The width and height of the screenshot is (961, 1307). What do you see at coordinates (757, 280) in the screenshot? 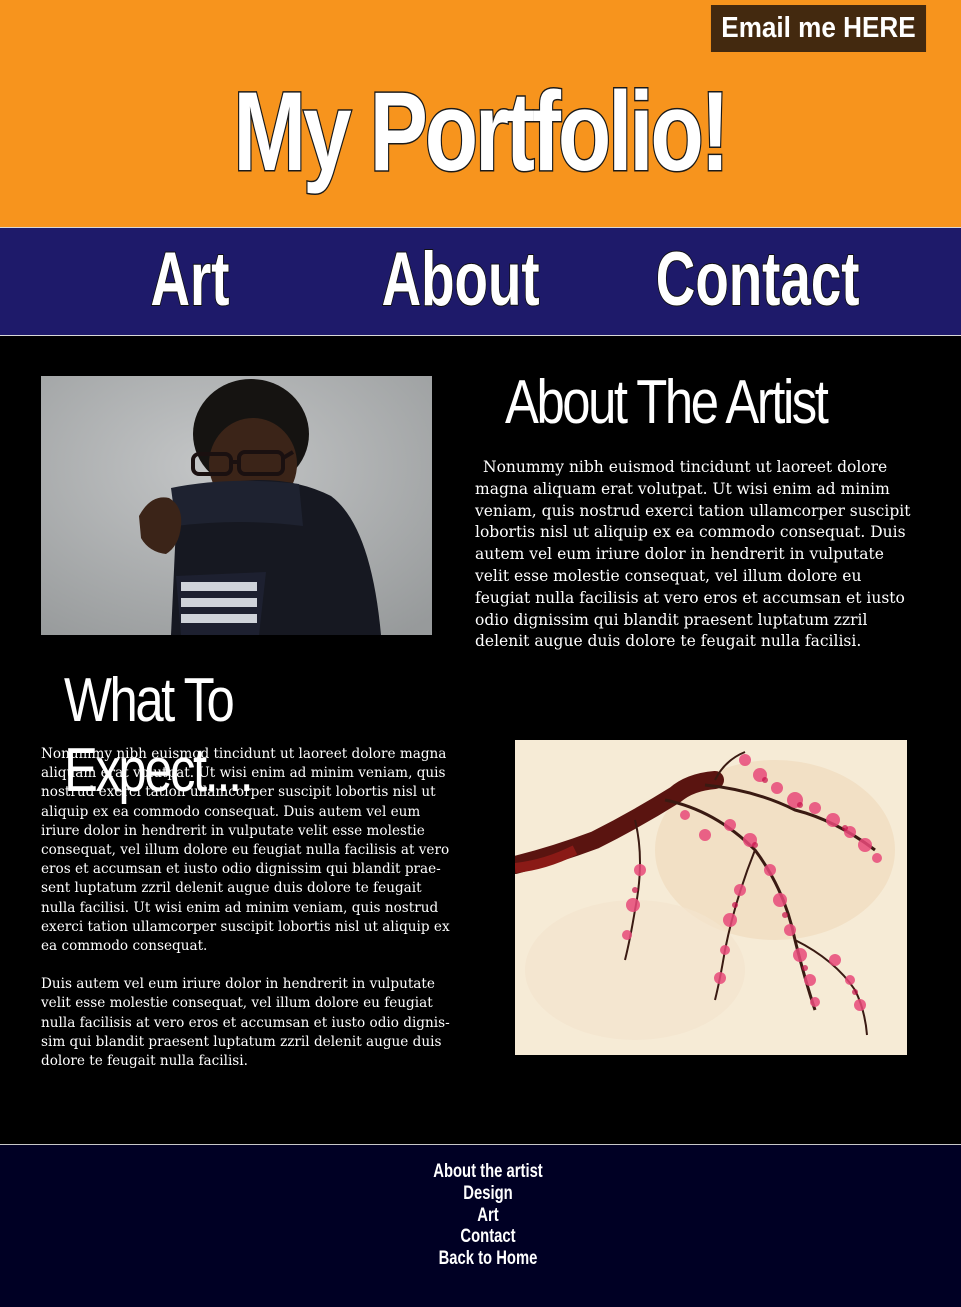
I see `nav-item-contact: Contact` at bounding box center [757, 280].